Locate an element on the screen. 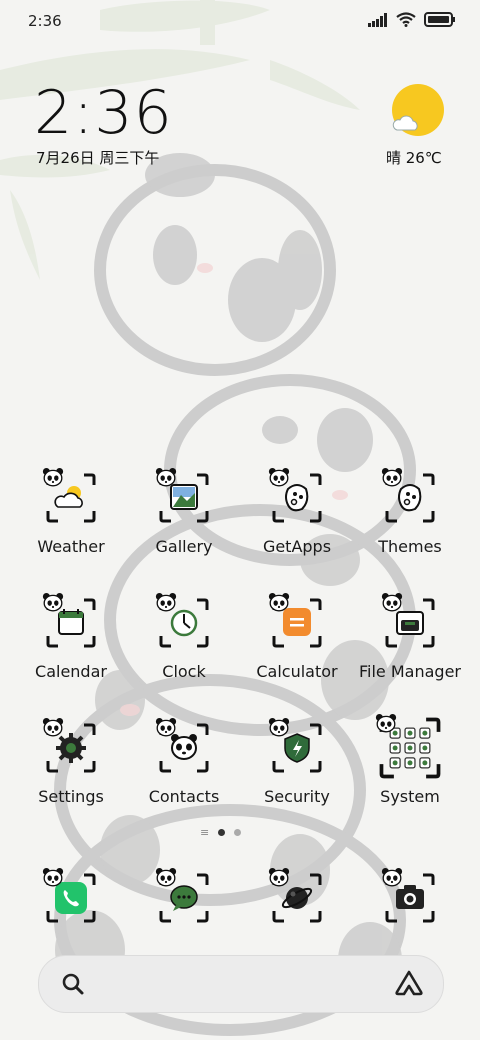 This screenshot has height=1040, width=480. status-icons is located at coordinates (412, 19).